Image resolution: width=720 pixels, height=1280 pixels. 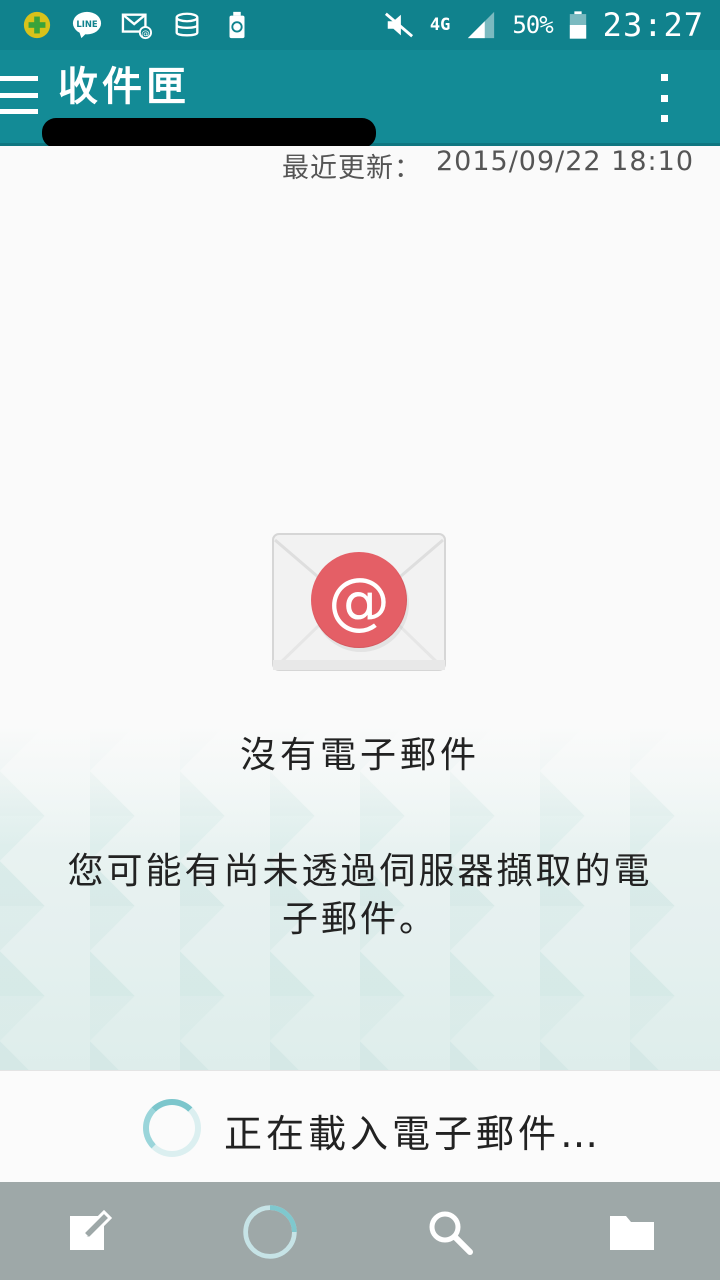 I want to click on line-icon: LINE, so click(x=87, y=25).